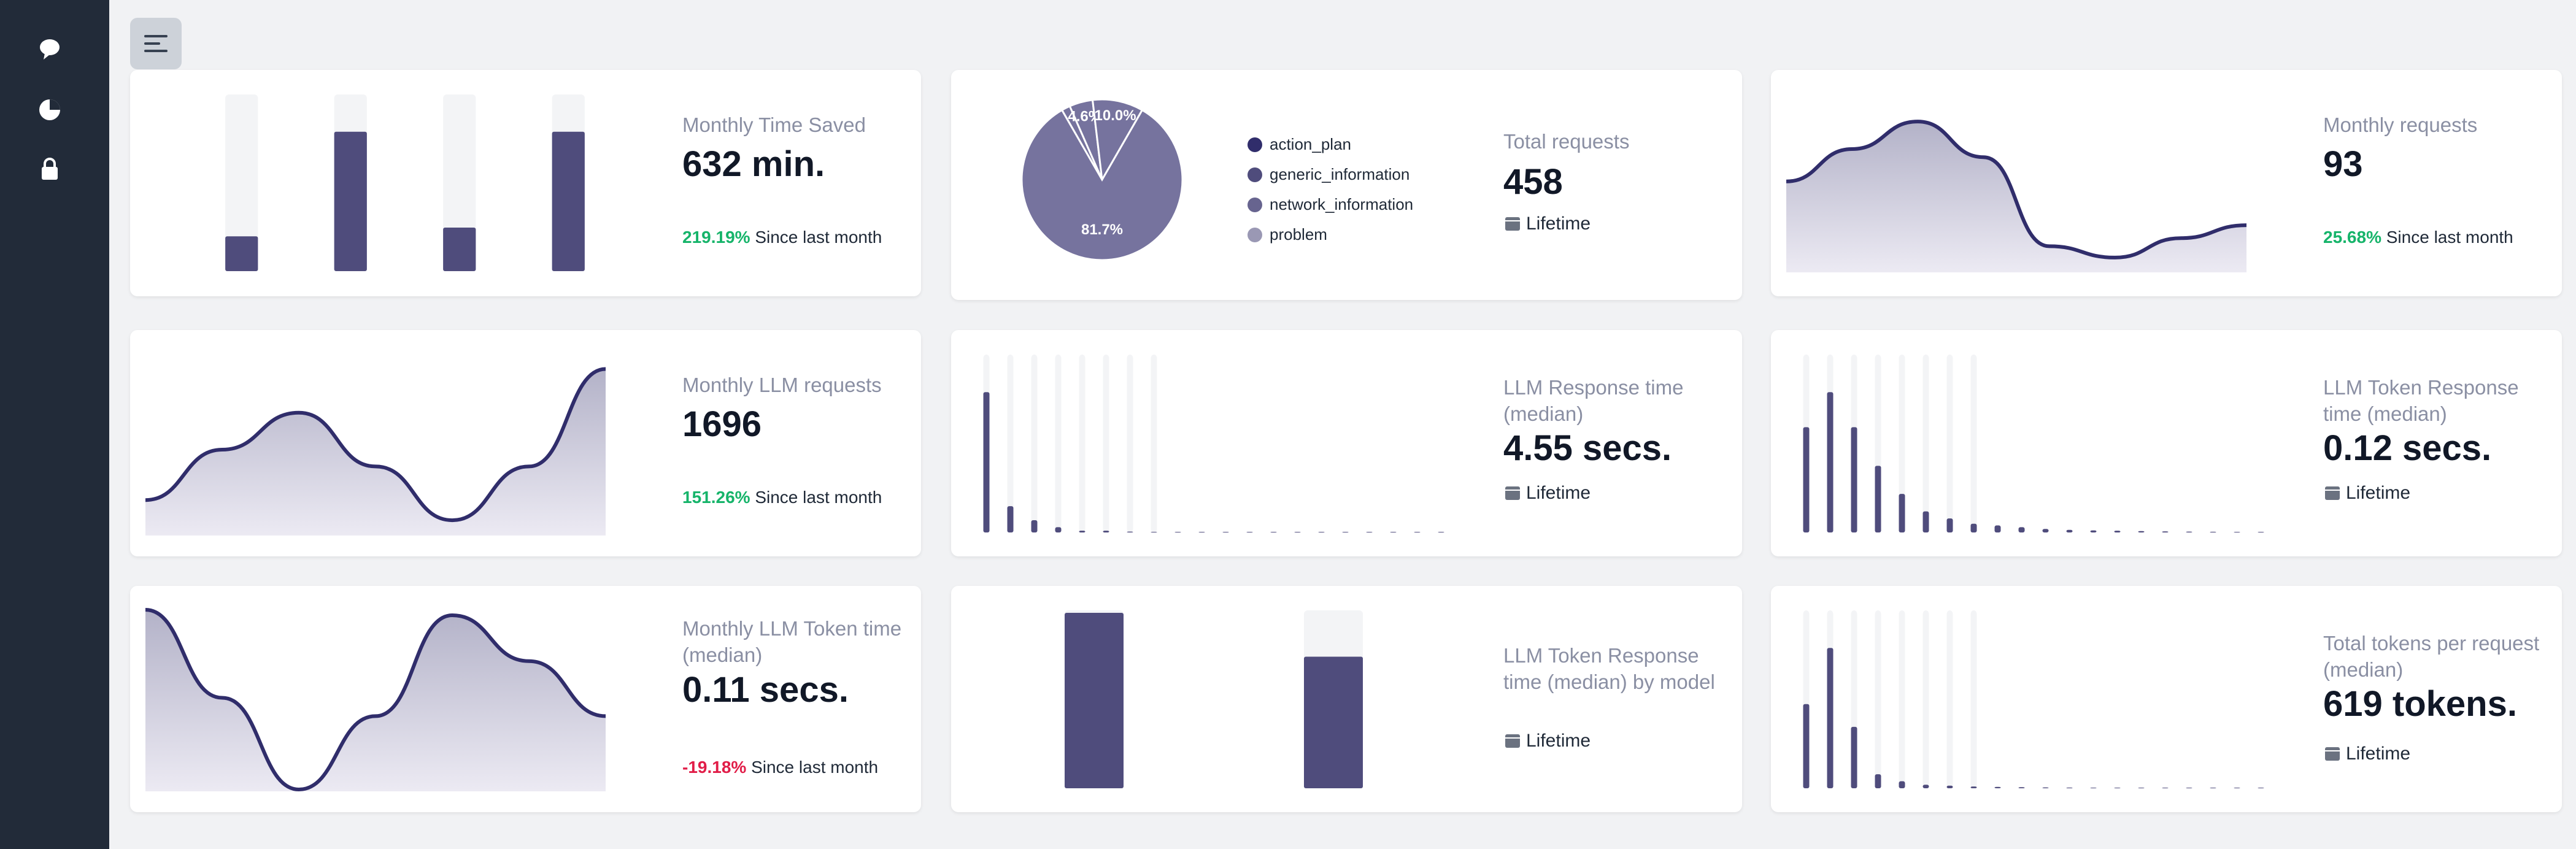 The image size is (2576, 849). I want to click on trend-percentage: -19.18%, so click(714, 767).